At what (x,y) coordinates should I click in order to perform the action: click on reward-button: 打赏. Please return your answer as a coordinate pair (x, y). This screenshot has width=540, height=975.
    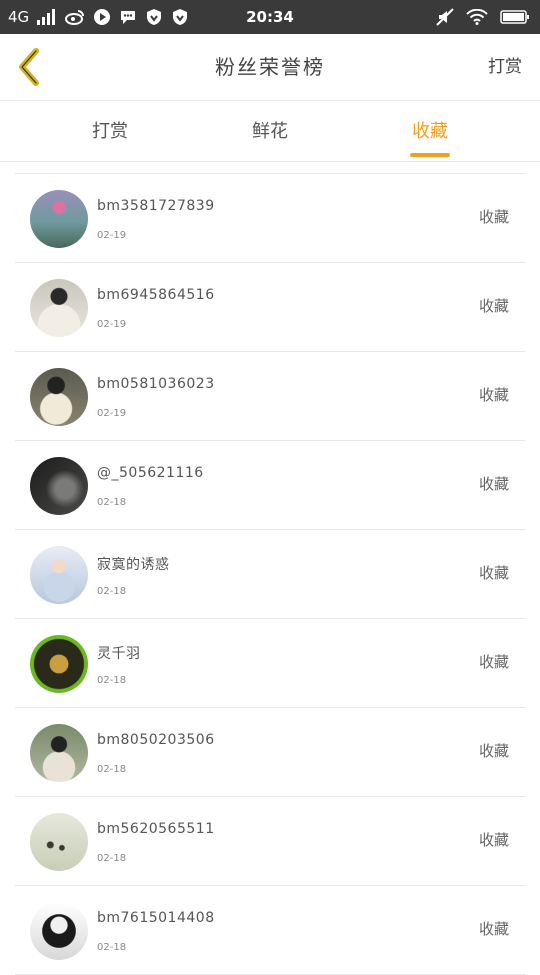
    Looking at the image, I should click on (505, 67).